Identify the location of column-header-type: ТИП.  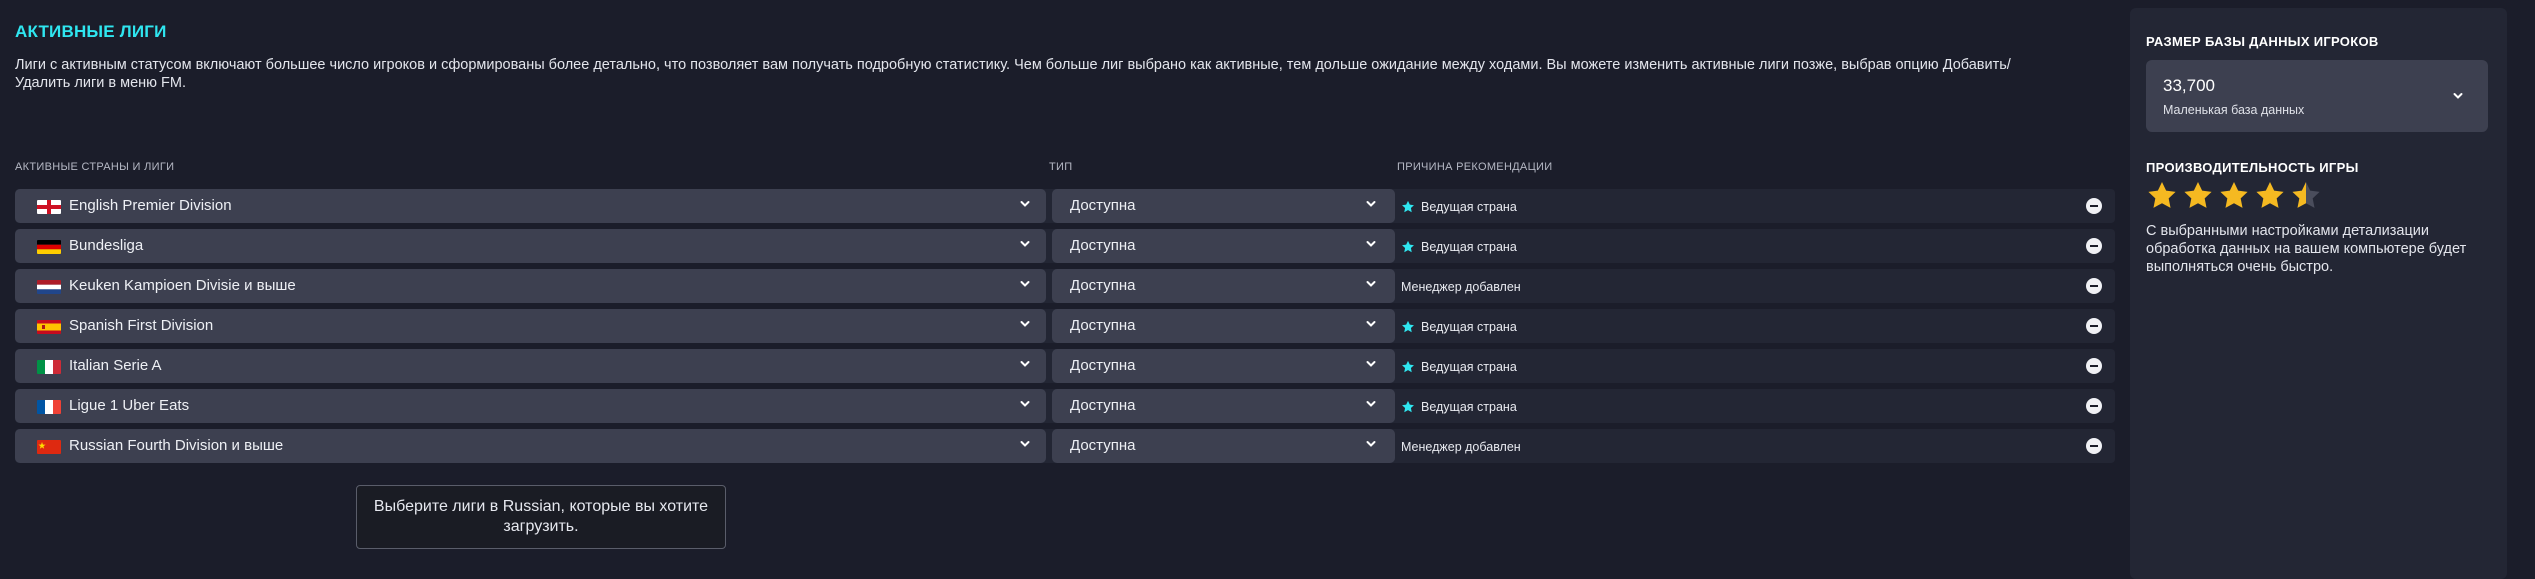
(1061, 167).